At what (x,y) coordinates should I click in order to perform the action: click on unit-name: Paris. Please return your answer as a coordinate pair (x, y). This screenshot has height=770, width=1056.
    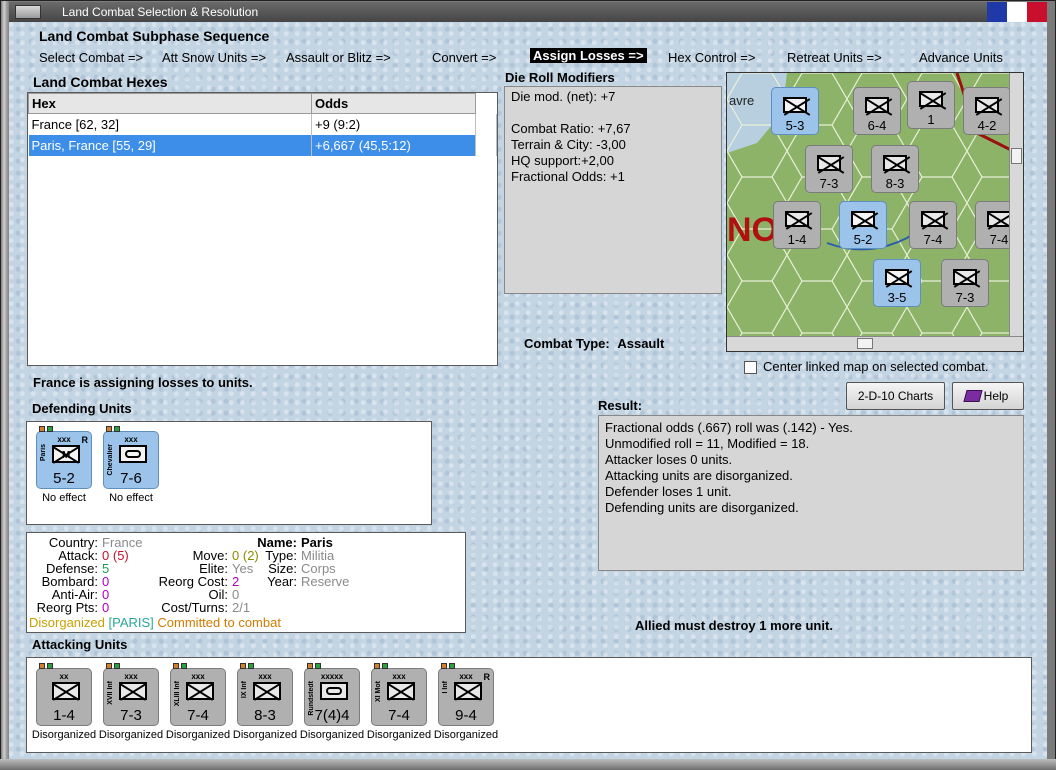
    Looking at the image, I should click on (43, 453).